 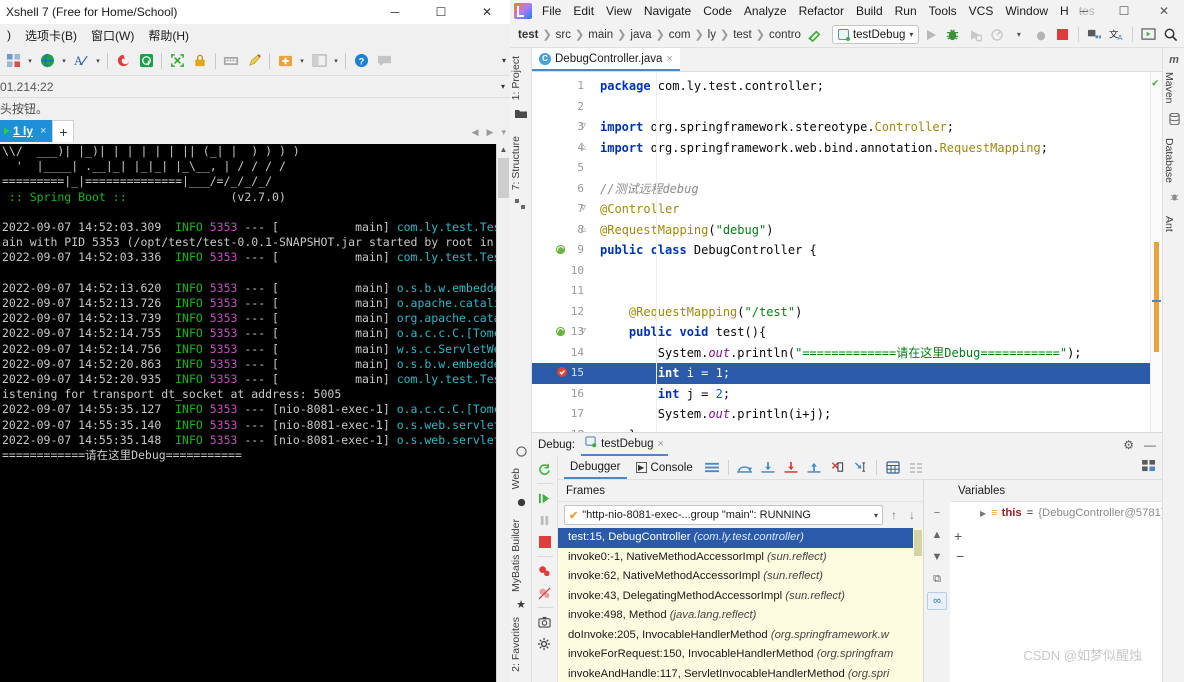 I want to click on gutter-line: 10, so click(x=560, y=271).